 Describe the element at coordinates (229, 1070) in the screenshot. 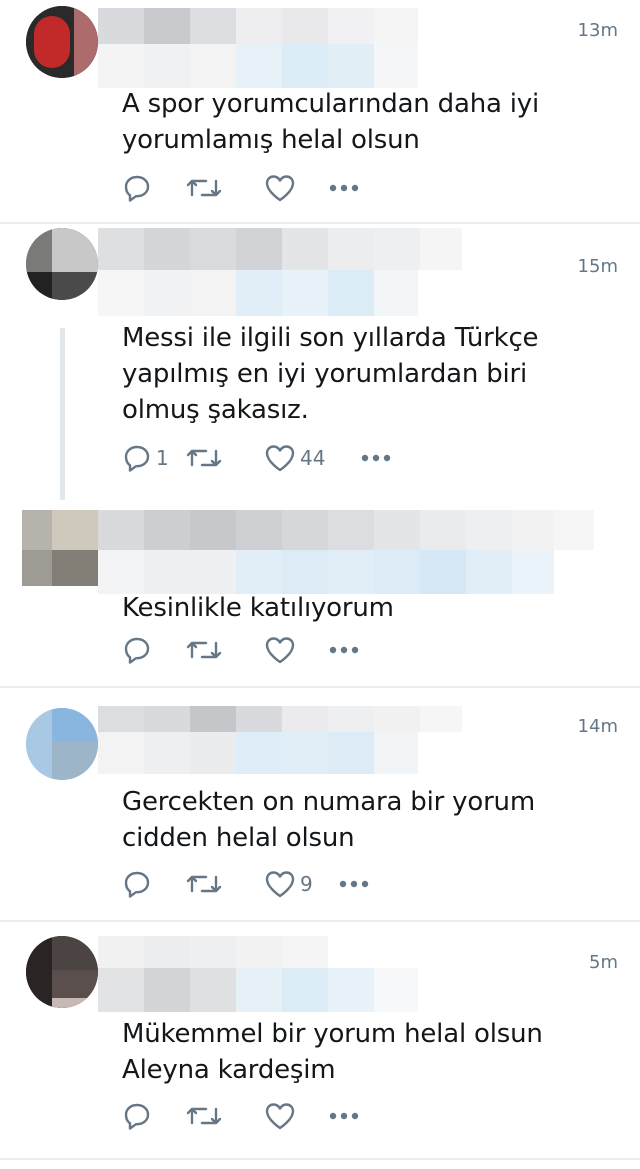

I see `tweet-text-line: Aleyna kardeşim` at that location.